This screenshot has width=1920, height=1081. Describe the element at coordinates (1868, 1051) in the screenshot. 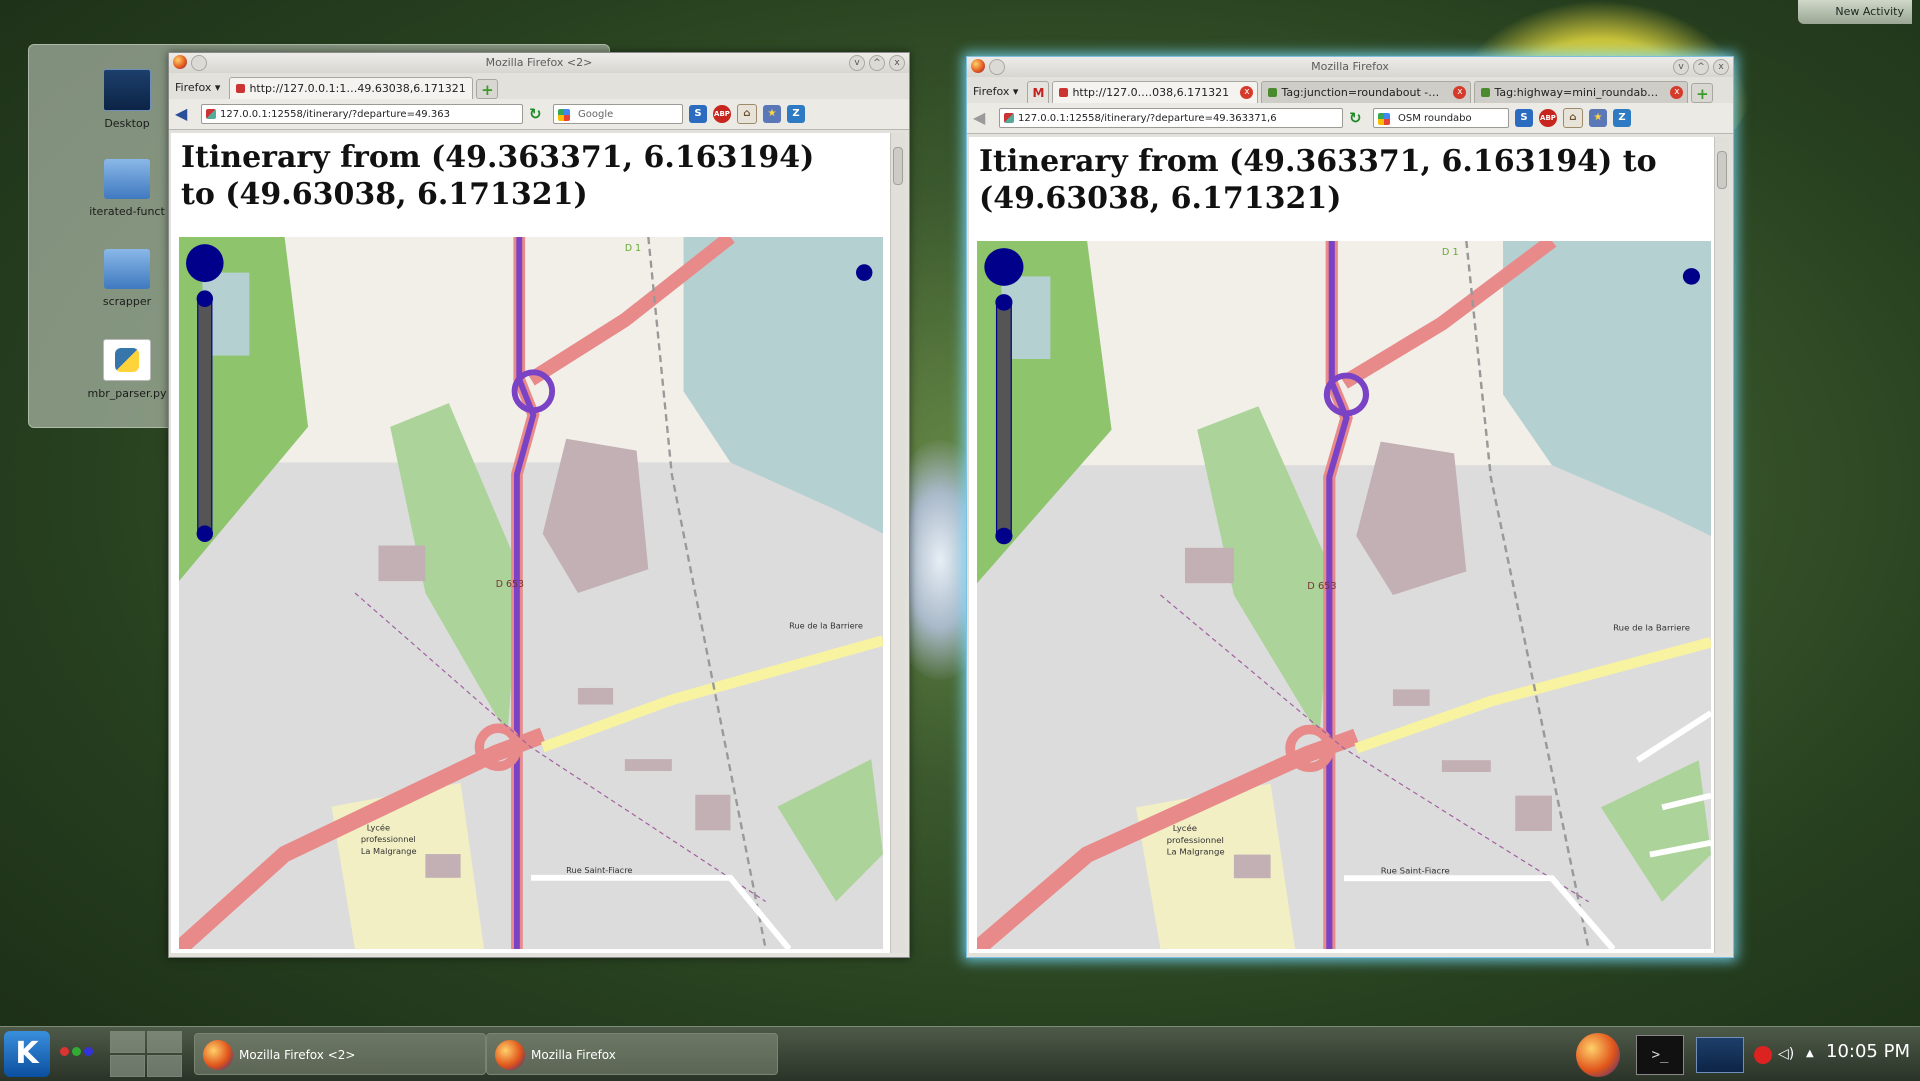

I see `clock: 10:05 PM` at that location.